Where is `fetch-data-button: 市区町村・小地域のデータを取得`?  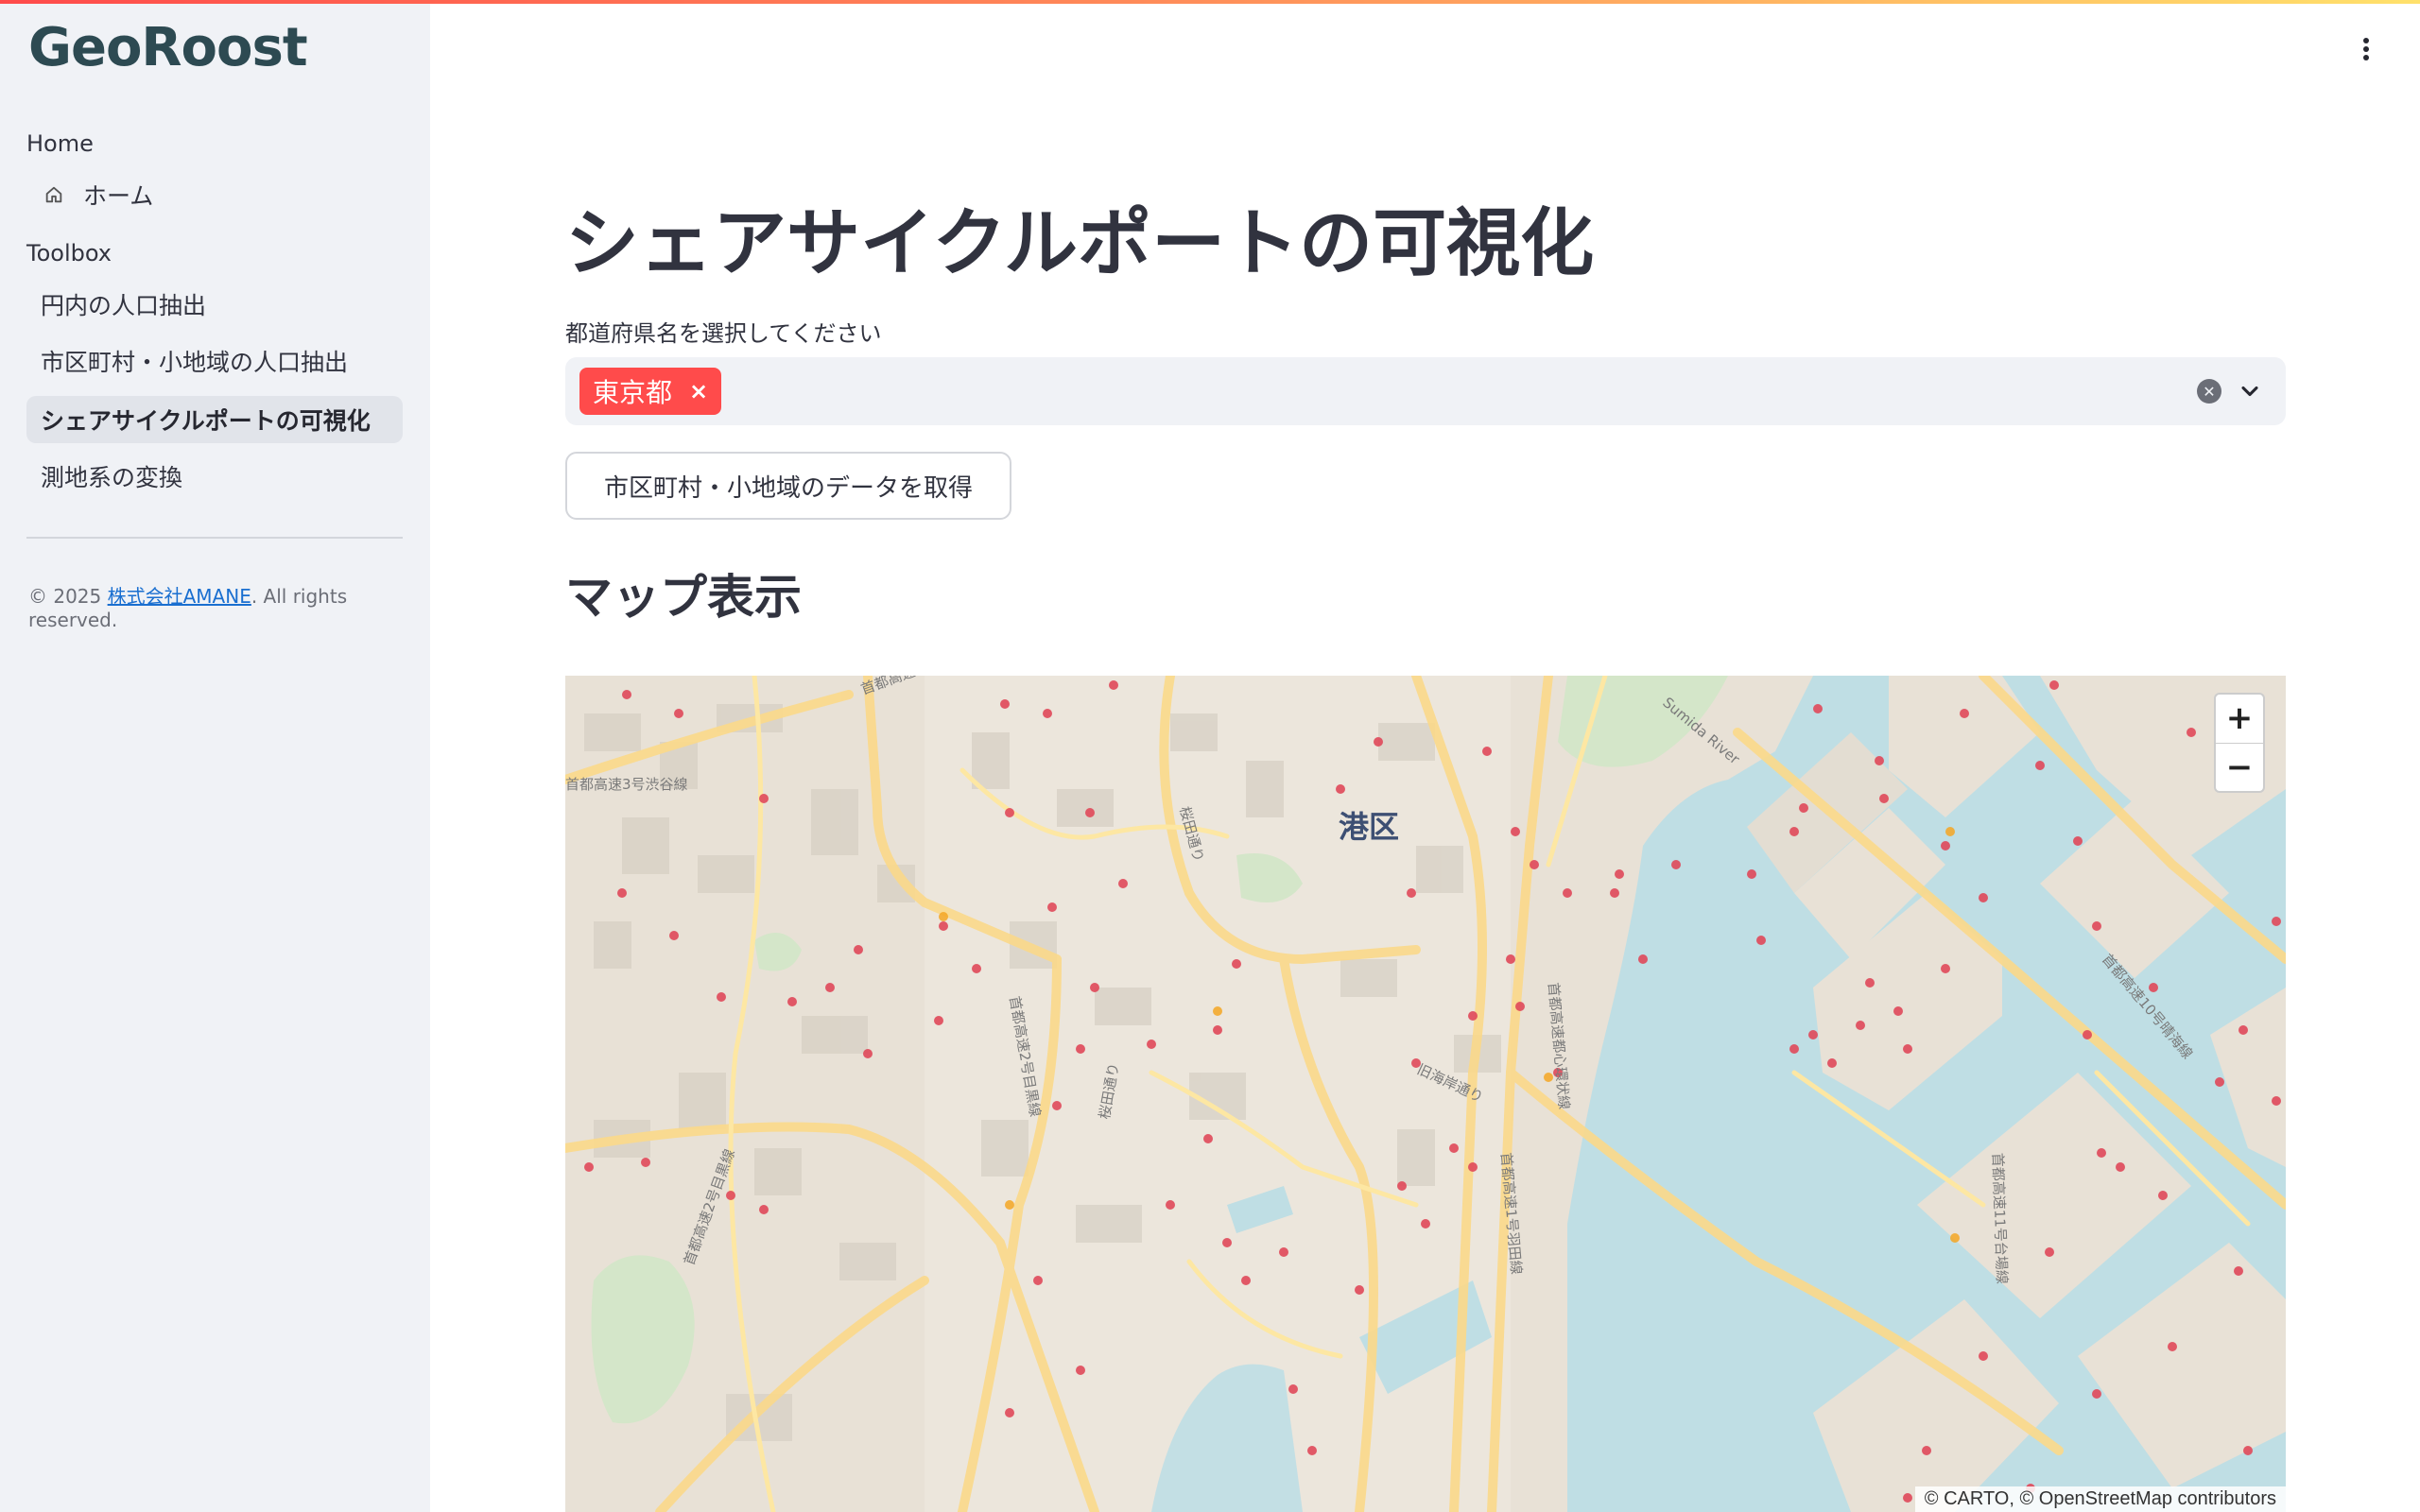 fetch-data-button: 市区町村・小地域のデータを取得 is located at coordinates (788, 486).